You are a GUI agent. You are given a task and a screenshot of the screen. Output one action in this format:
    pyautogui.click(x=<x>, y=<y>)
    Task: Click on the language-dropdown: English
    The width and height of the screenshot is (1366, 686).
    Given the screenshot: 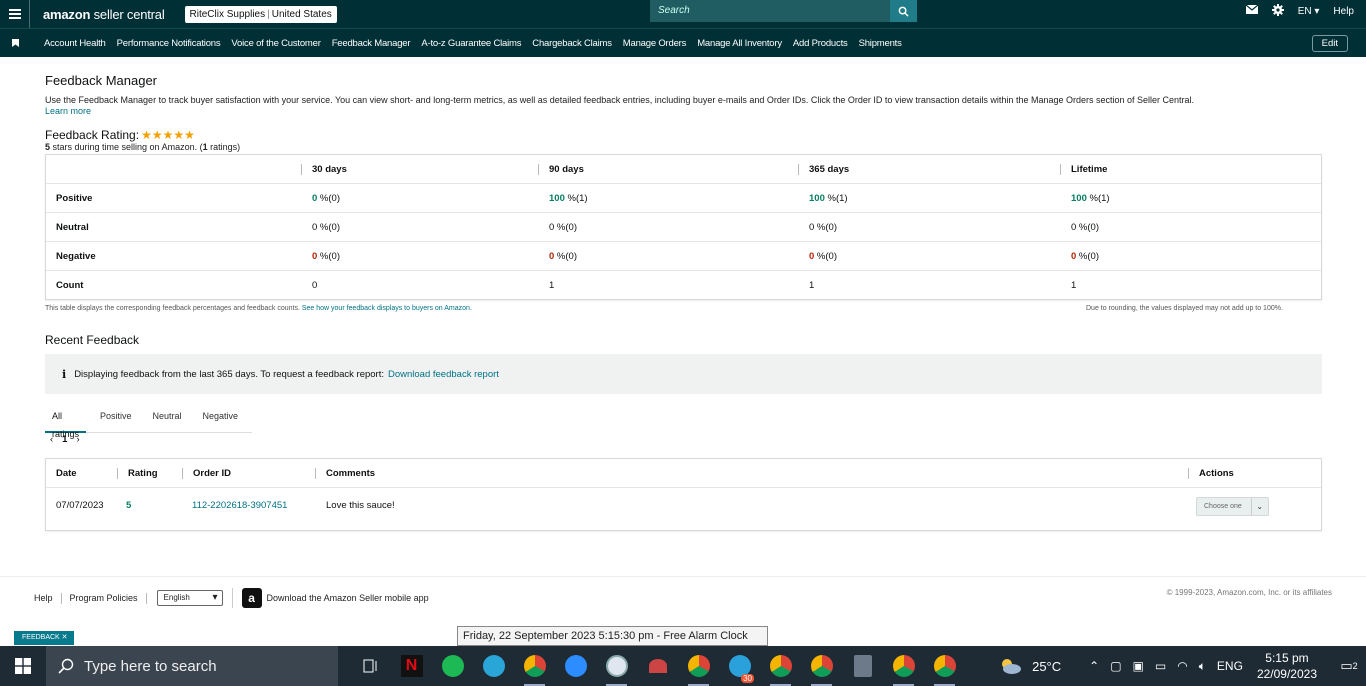 What is the action you would take?
    pyautogui.click(x=189, y=598)
    